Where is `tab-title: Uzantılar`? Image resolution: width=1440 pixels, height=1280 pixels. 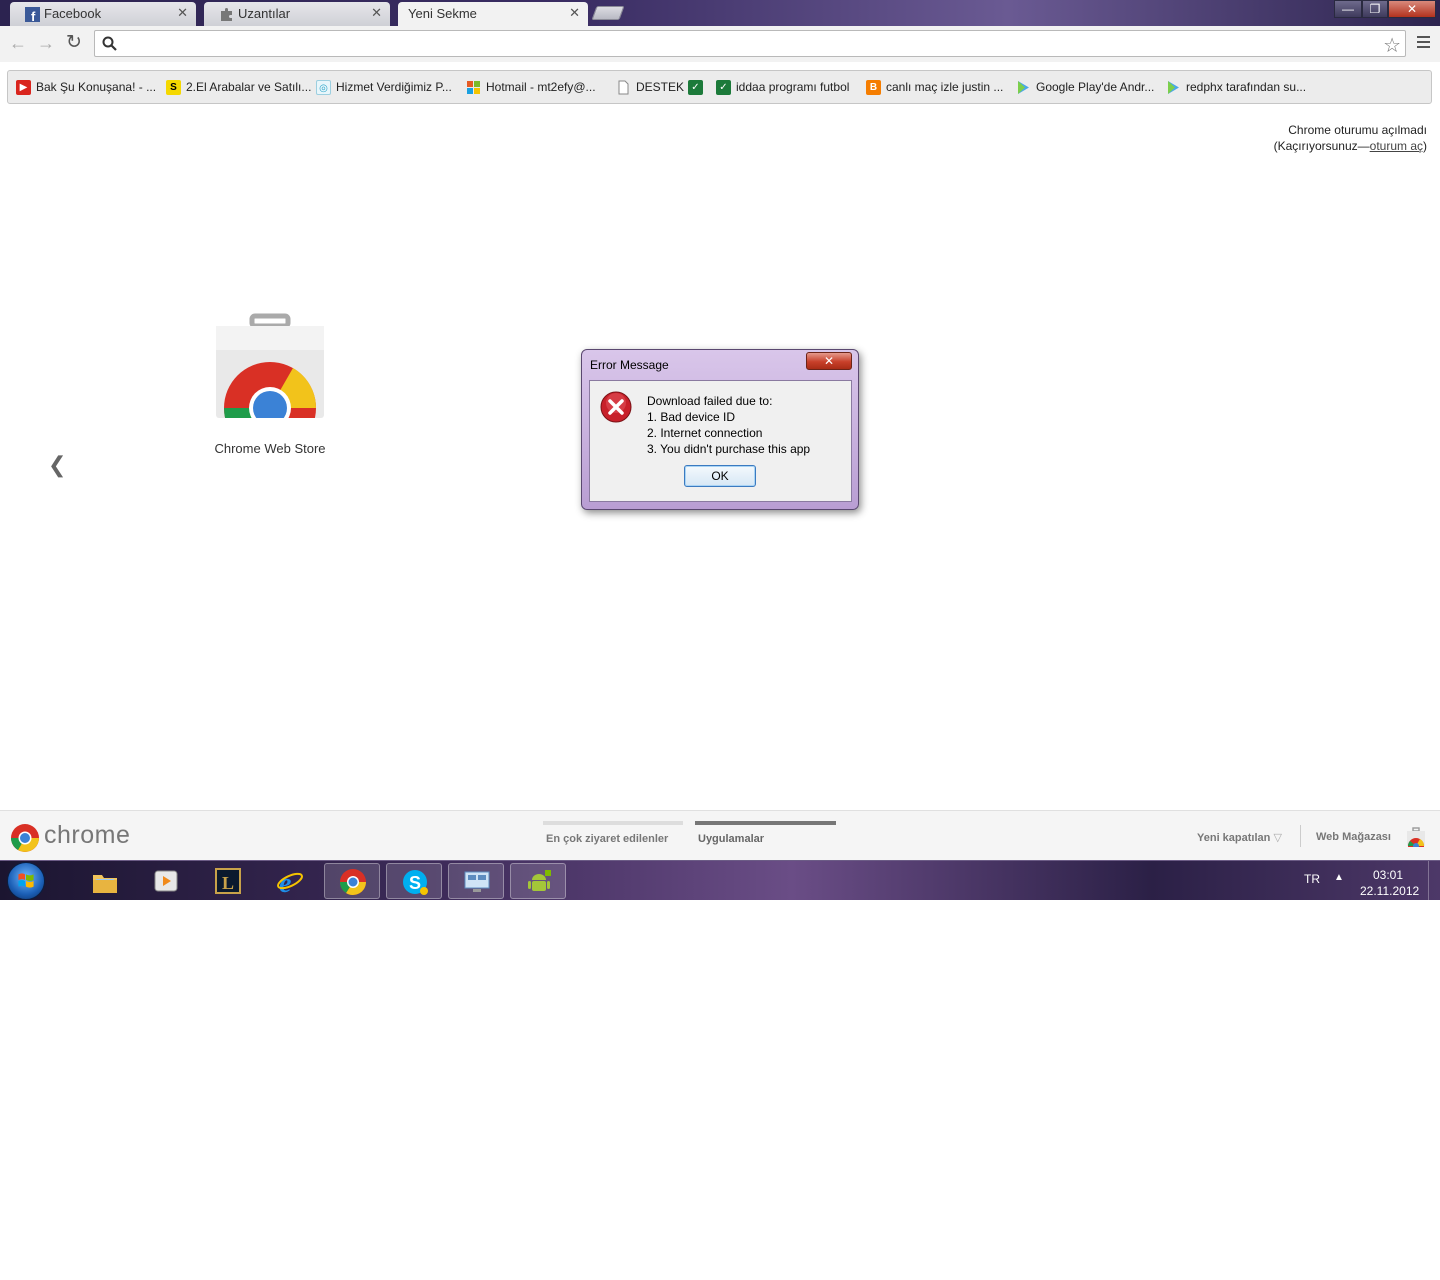
tab-title: Uzantılar is located at coordinates (264, 13).